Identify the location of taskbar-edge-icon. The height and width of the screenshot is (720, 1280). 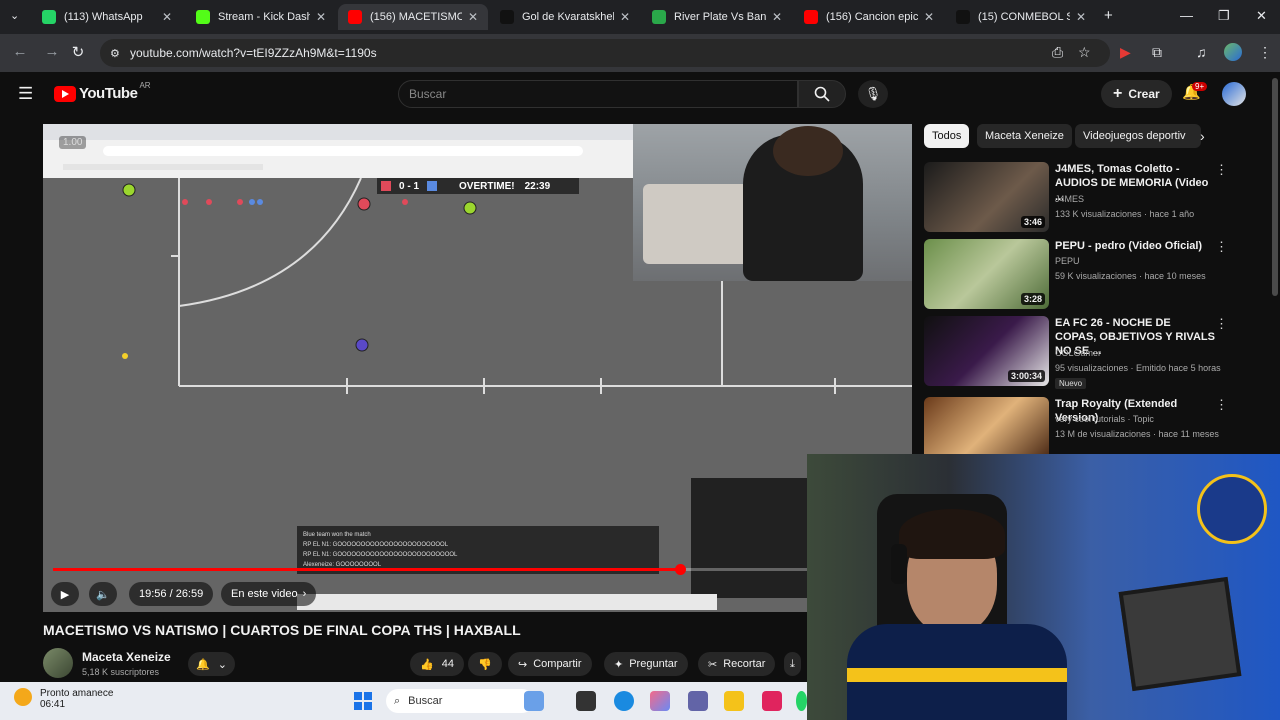
(624, 701).